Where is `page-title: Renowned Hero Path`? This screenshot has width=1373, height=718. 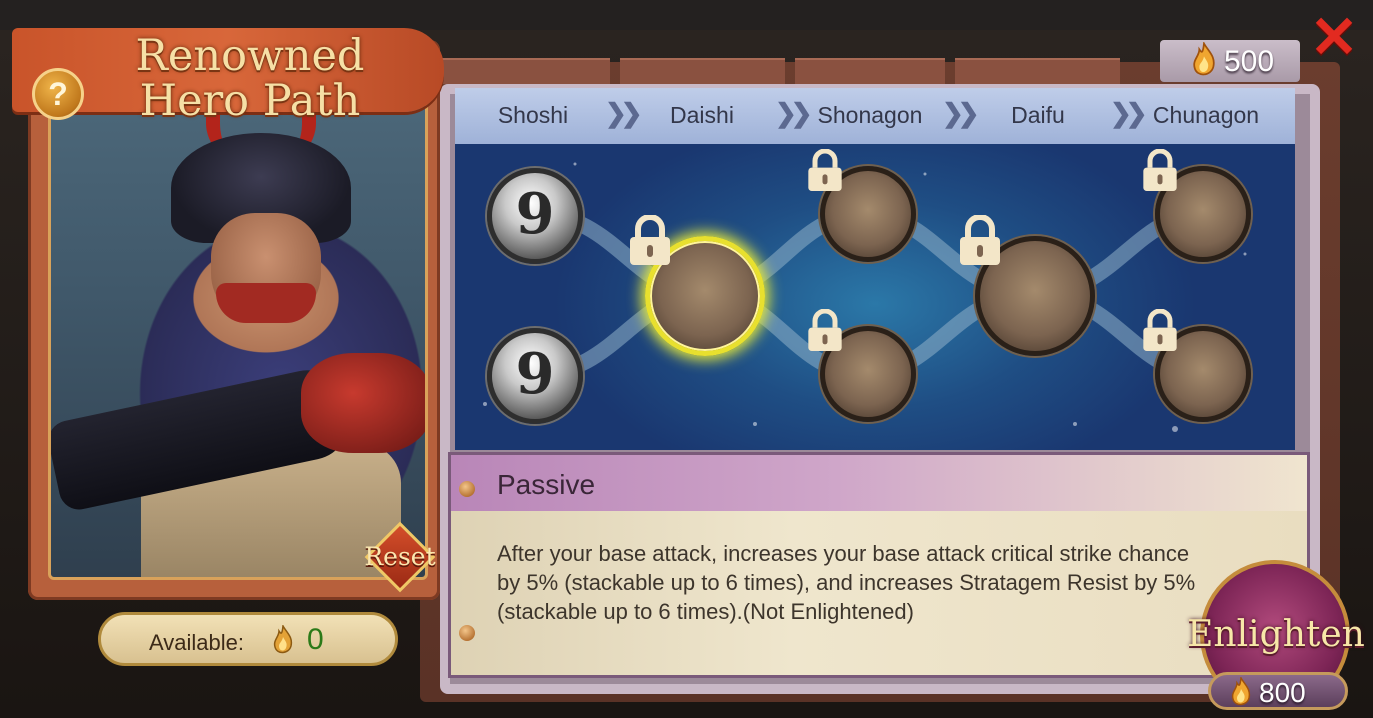
page-title: Renowned Hero Path is located at coordinates (250, 79).